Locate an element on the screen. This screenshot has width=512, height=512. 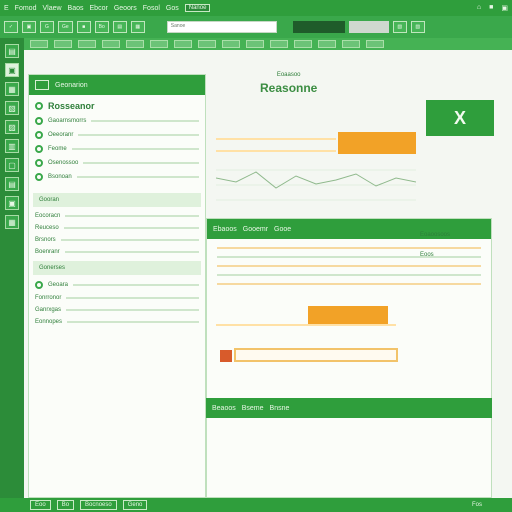
toolbar-button: ▤ is located at coordinates (119, 27).